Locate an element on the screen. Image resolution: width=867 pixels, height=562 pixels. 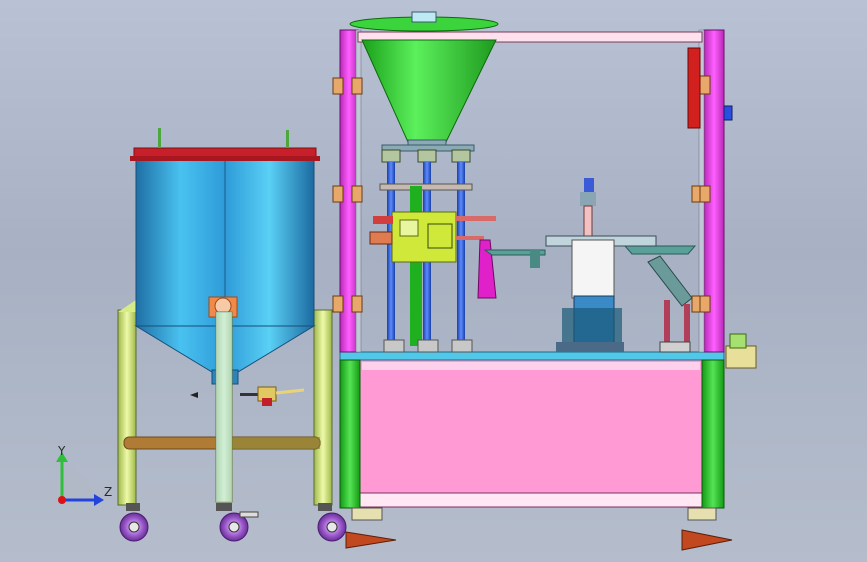
axis-label-z: Z is located at coordinates (108, 492).